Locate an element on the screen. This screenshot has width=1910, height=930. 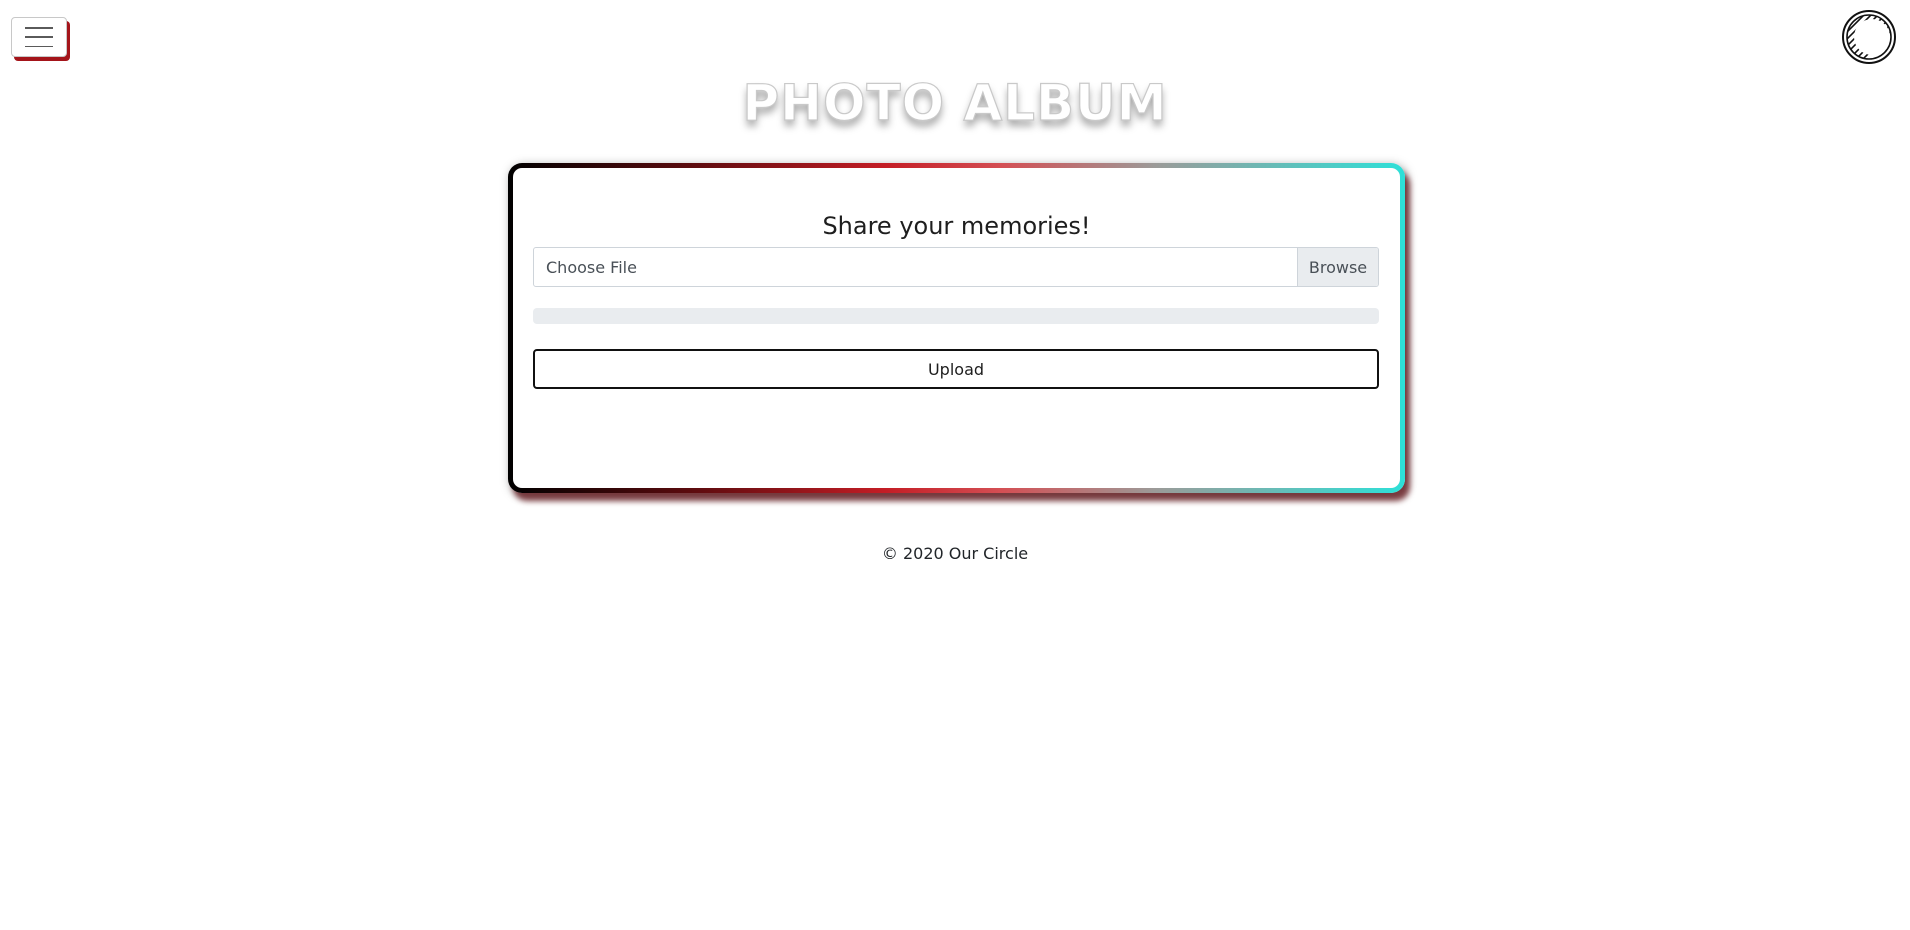
hamburger-menu-icon is located at coordinates (39, 37).